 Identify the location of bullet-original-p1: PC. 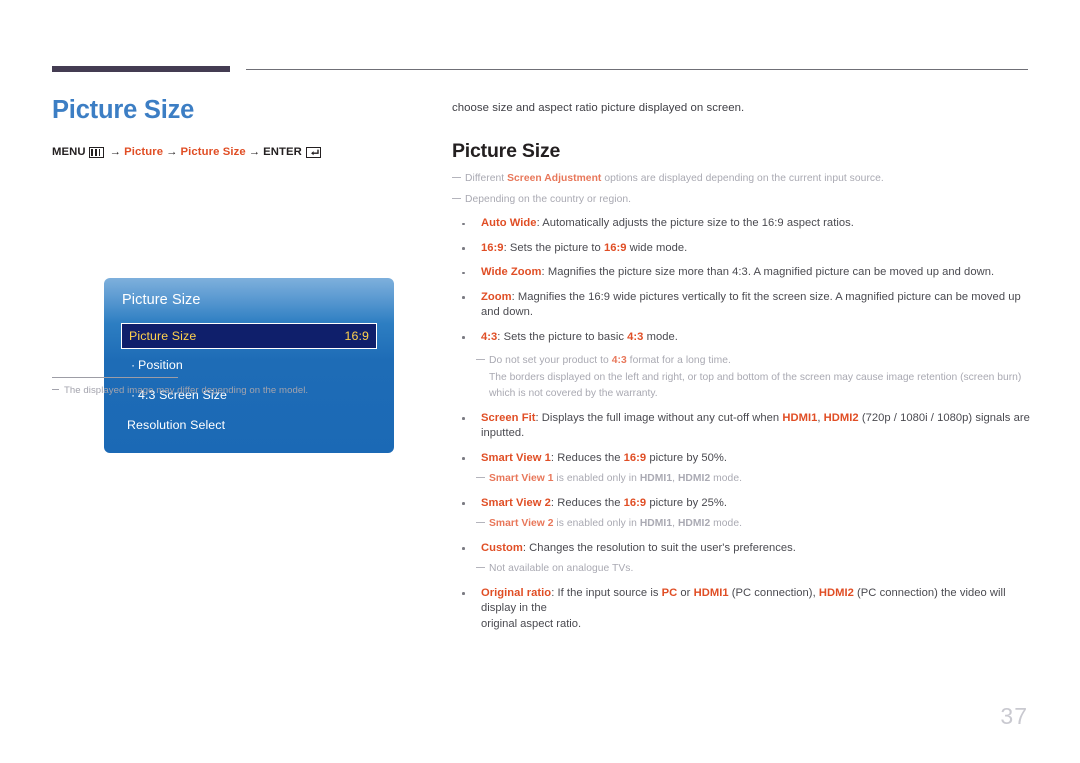
(669, 592).